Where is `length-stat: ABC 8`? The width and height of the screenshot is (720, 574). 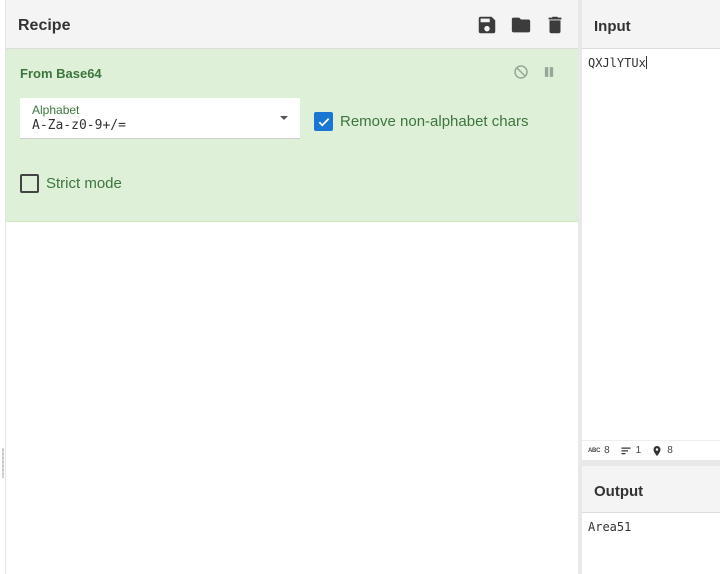
length-stat: ABC 8 is located at coordinates (599, 450).